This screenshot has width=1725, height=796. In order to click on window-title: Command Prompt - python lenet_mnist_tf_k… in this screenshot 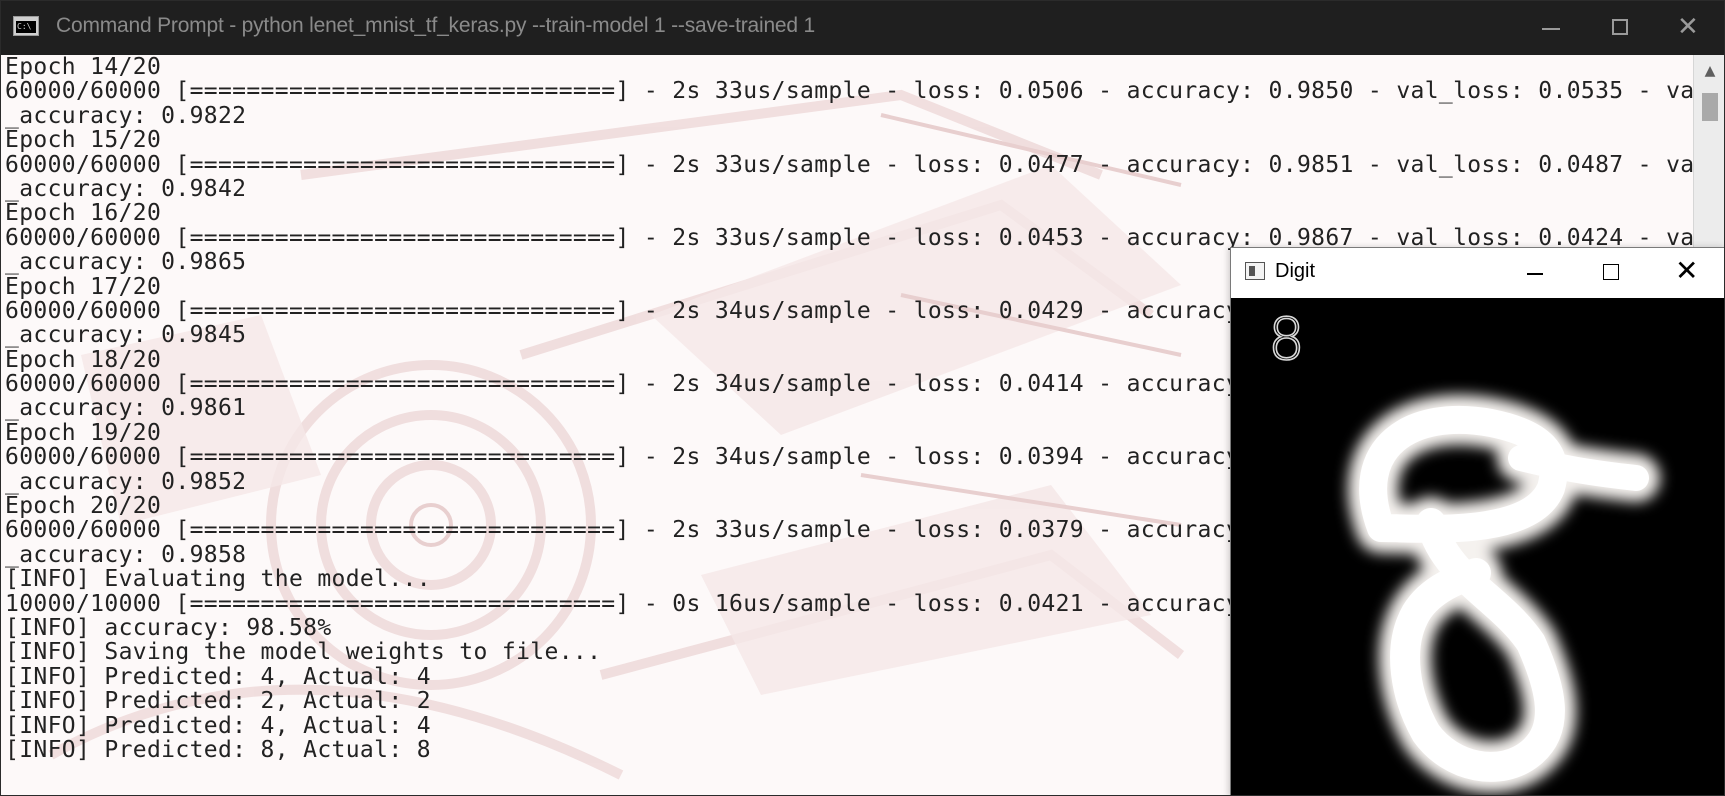, I will do `click(435, 25)`.